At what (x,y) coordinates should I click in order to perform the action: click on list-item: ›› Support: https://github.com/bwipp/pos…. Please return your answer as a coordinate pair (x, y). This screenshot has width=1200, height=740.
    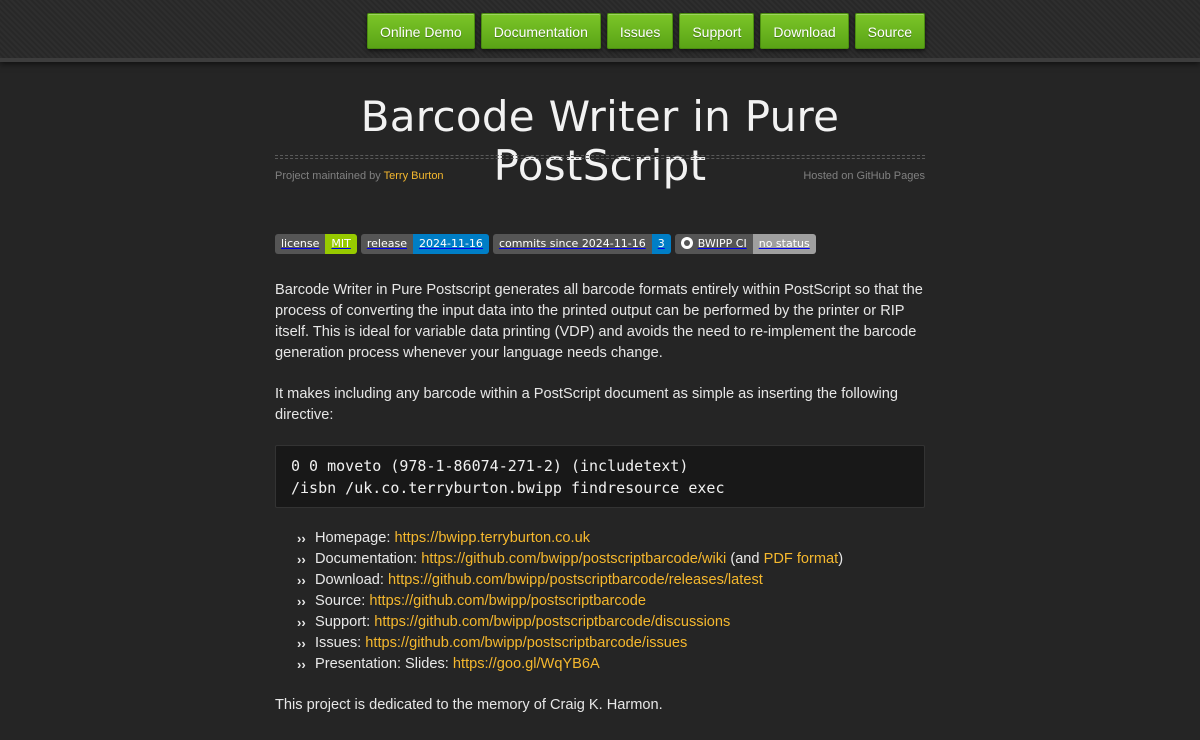
    Looking at the image, I should click on (570, 622).